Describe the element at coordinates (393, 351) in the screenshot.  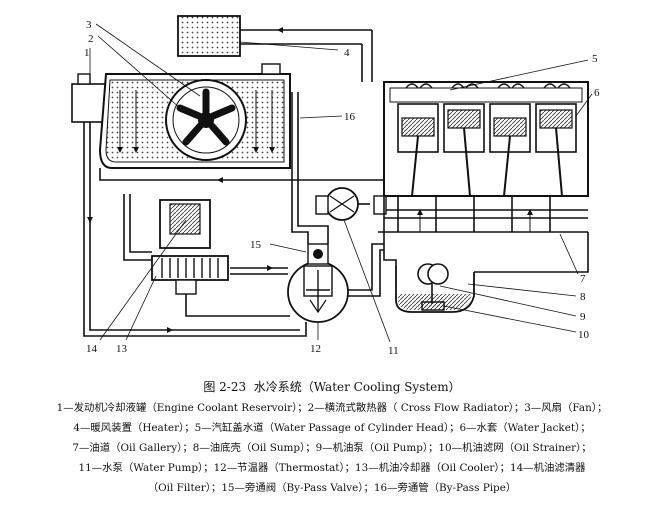
I see `callout-11: 11` at that location.